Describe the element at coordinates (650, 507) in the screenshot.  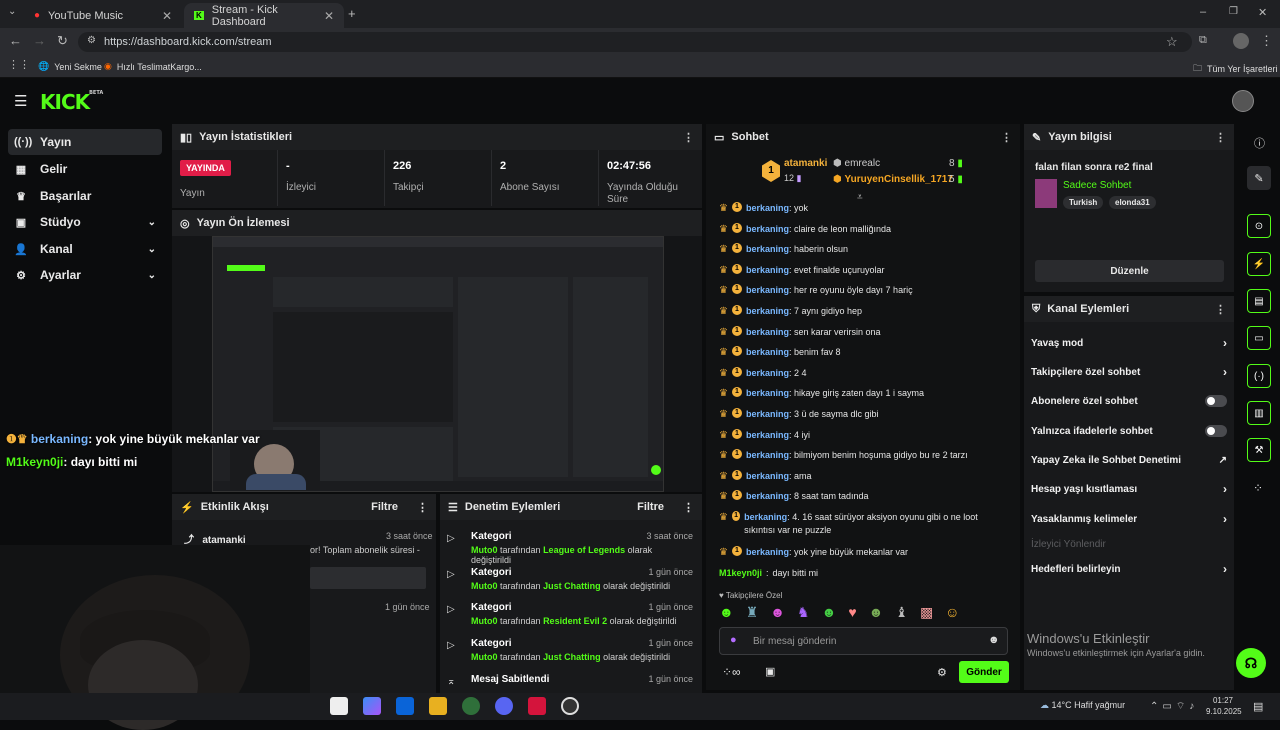
I see `mod-filter-button: Filtre` at that location.